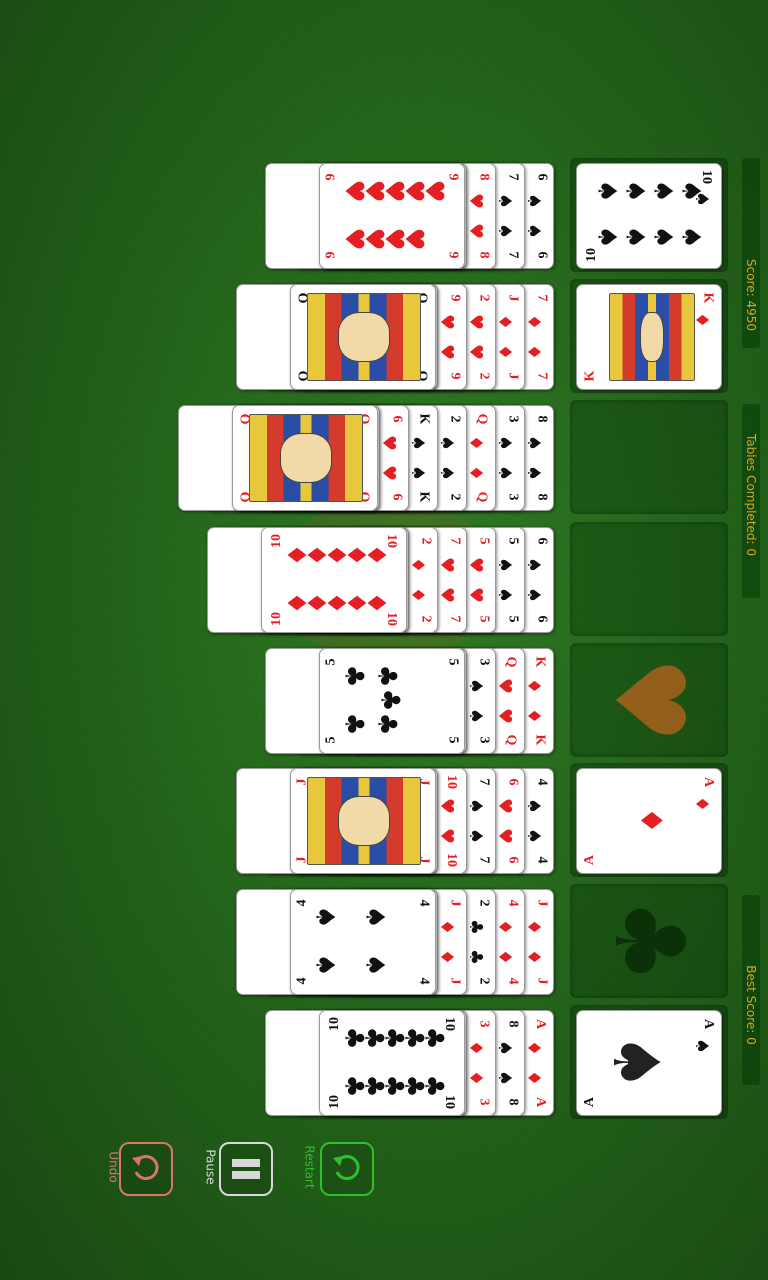 The width and height of the screenshot is (768, 1280). Describe the element at coordinates (392, 1063) in the screenshot. I see `tableau-top-card: 10 10 10 10 ♣ ♣ ♣ ♣ ♣ ♣ ♣ ♣ ♣ ♣` at that location.